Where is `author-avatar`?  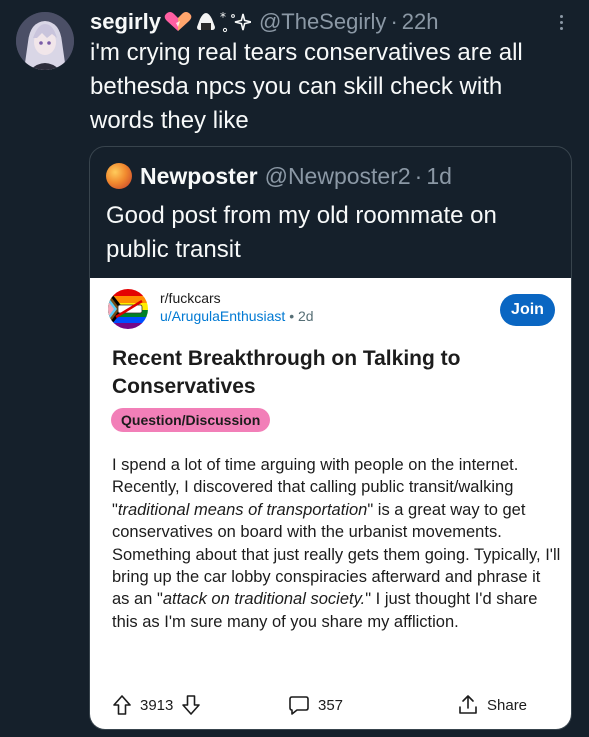 author-avatar is located at coordinates (45, 41).